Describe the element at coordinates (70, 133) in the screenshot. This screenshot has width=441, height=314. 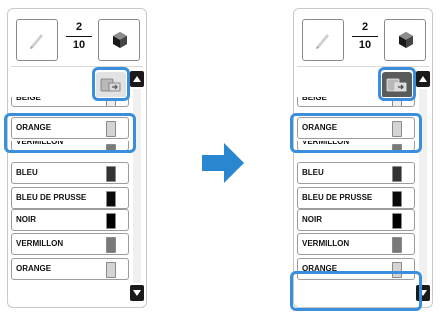
I see `highlight-orange-row-left` at that location.